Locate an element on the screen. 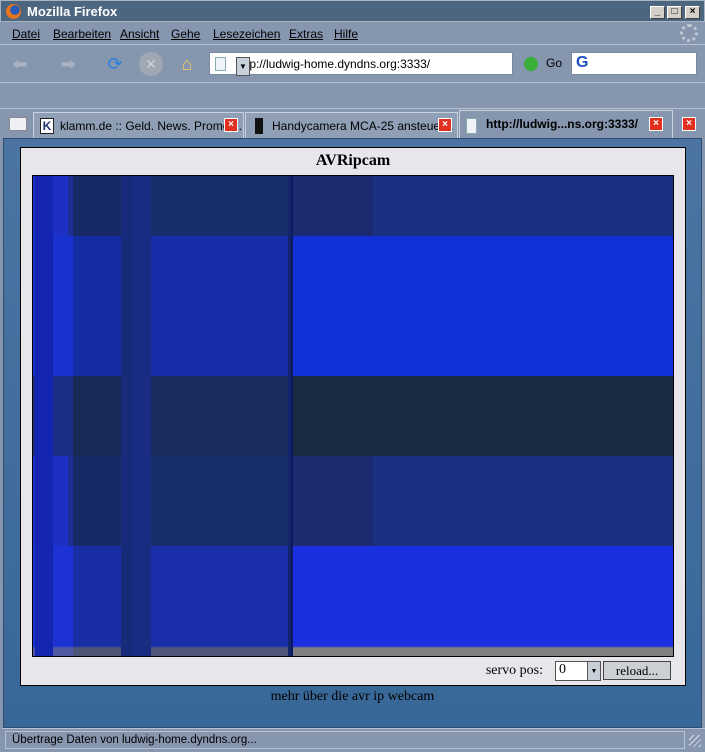 This screenshot has height=752, width=705. firefox-logo-icon is located at coordinates (13, 11).